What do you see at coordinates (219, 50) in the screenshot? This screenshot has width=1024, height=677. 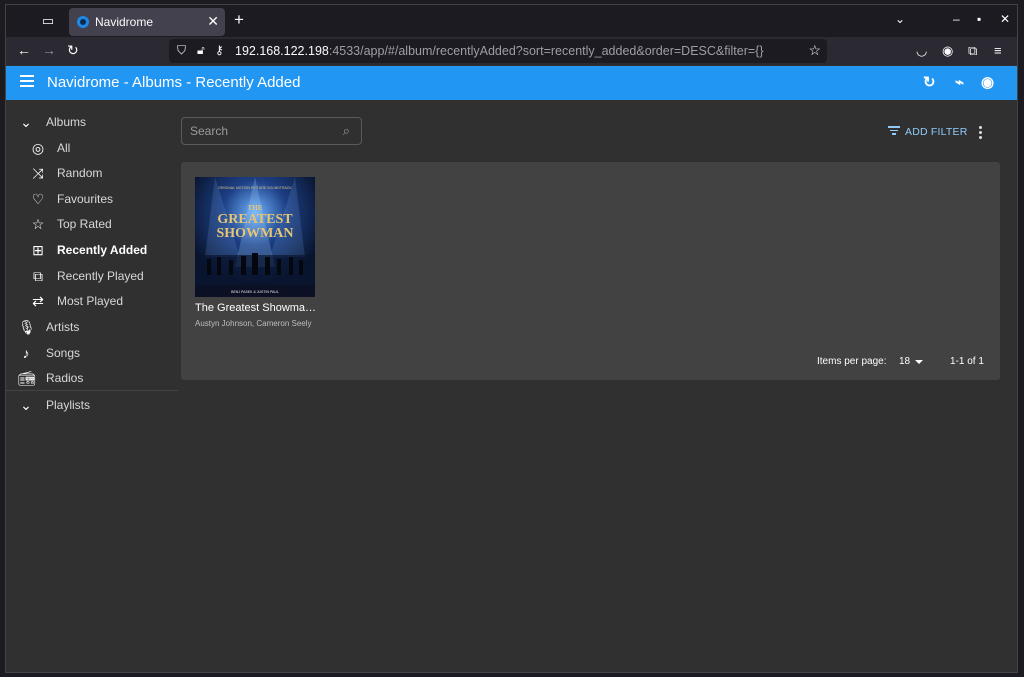 I see `key-icon: ⚷` at bounding box center [219, 50].